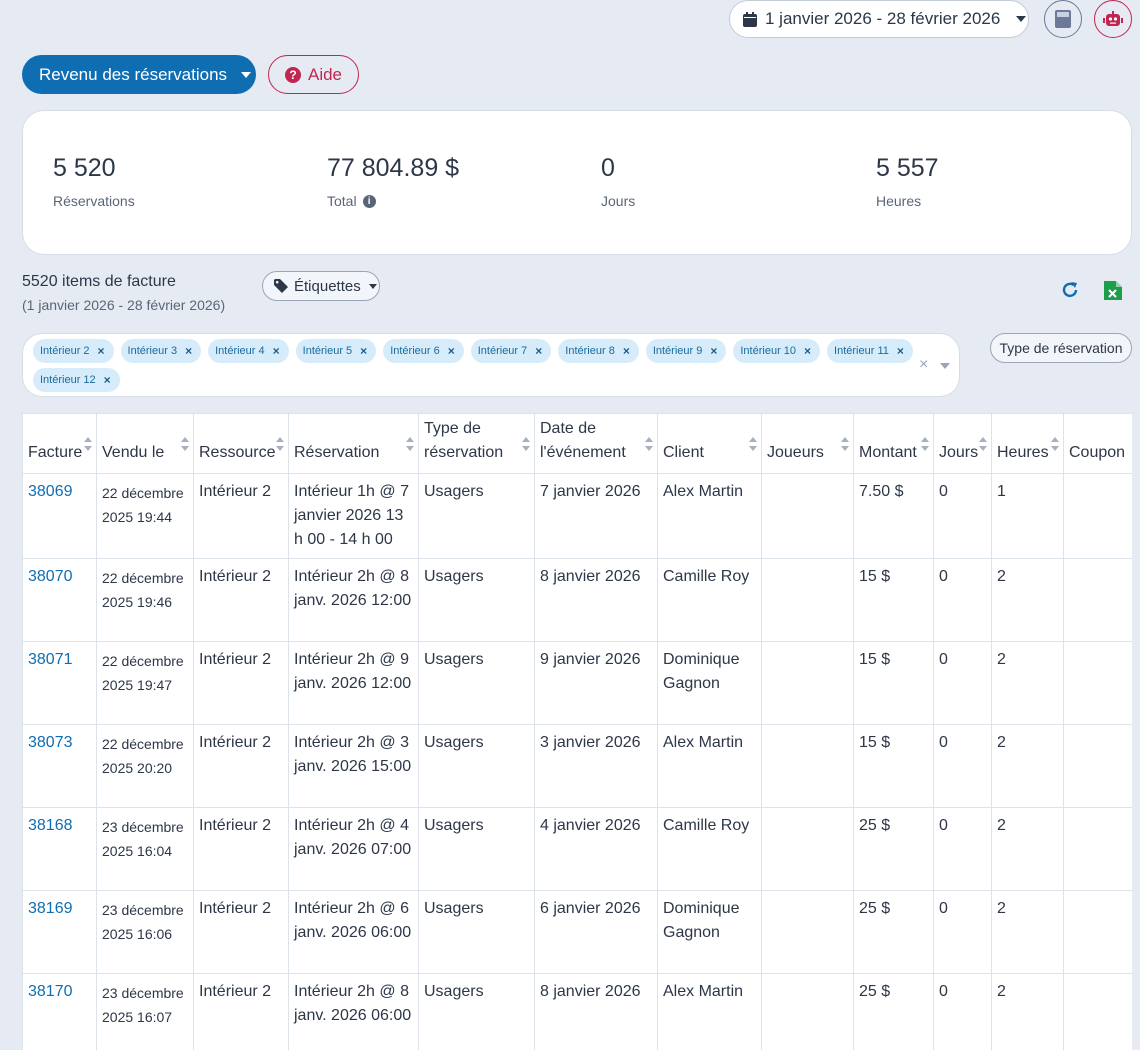  Describe the element at coordinates (50, 825) in the screenshot. I see `invoice-link: 38168` at that location.